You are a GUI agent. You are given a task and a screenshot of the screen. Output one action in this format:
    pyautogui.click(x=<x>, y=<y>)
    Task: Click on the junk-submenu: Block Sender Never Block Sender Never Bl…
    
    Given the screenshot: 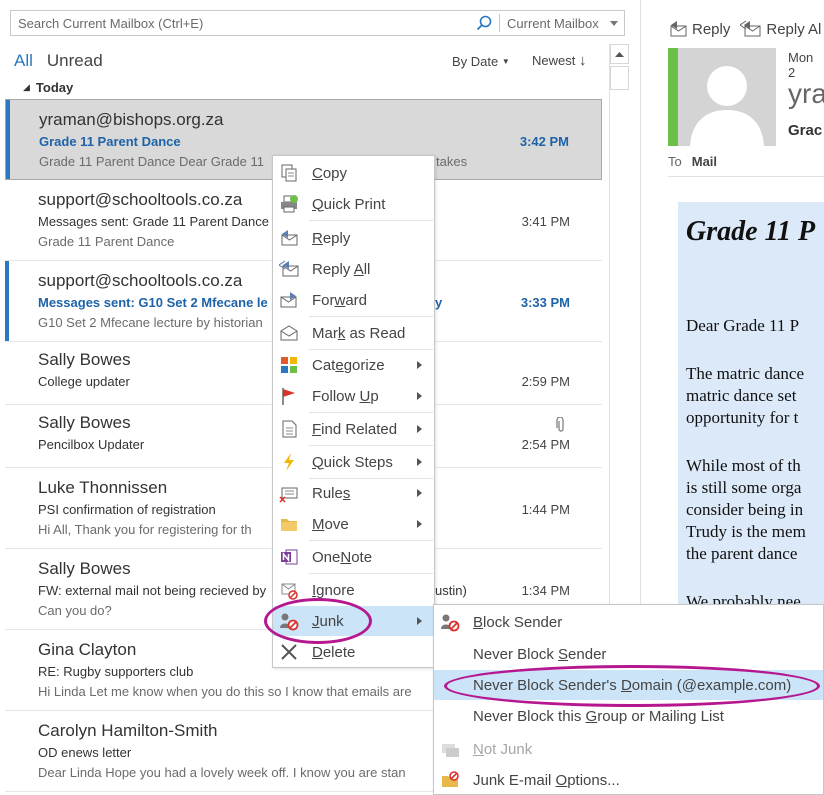 What is the action you would take?
    pyautogui.click(x=628, y=699)
    